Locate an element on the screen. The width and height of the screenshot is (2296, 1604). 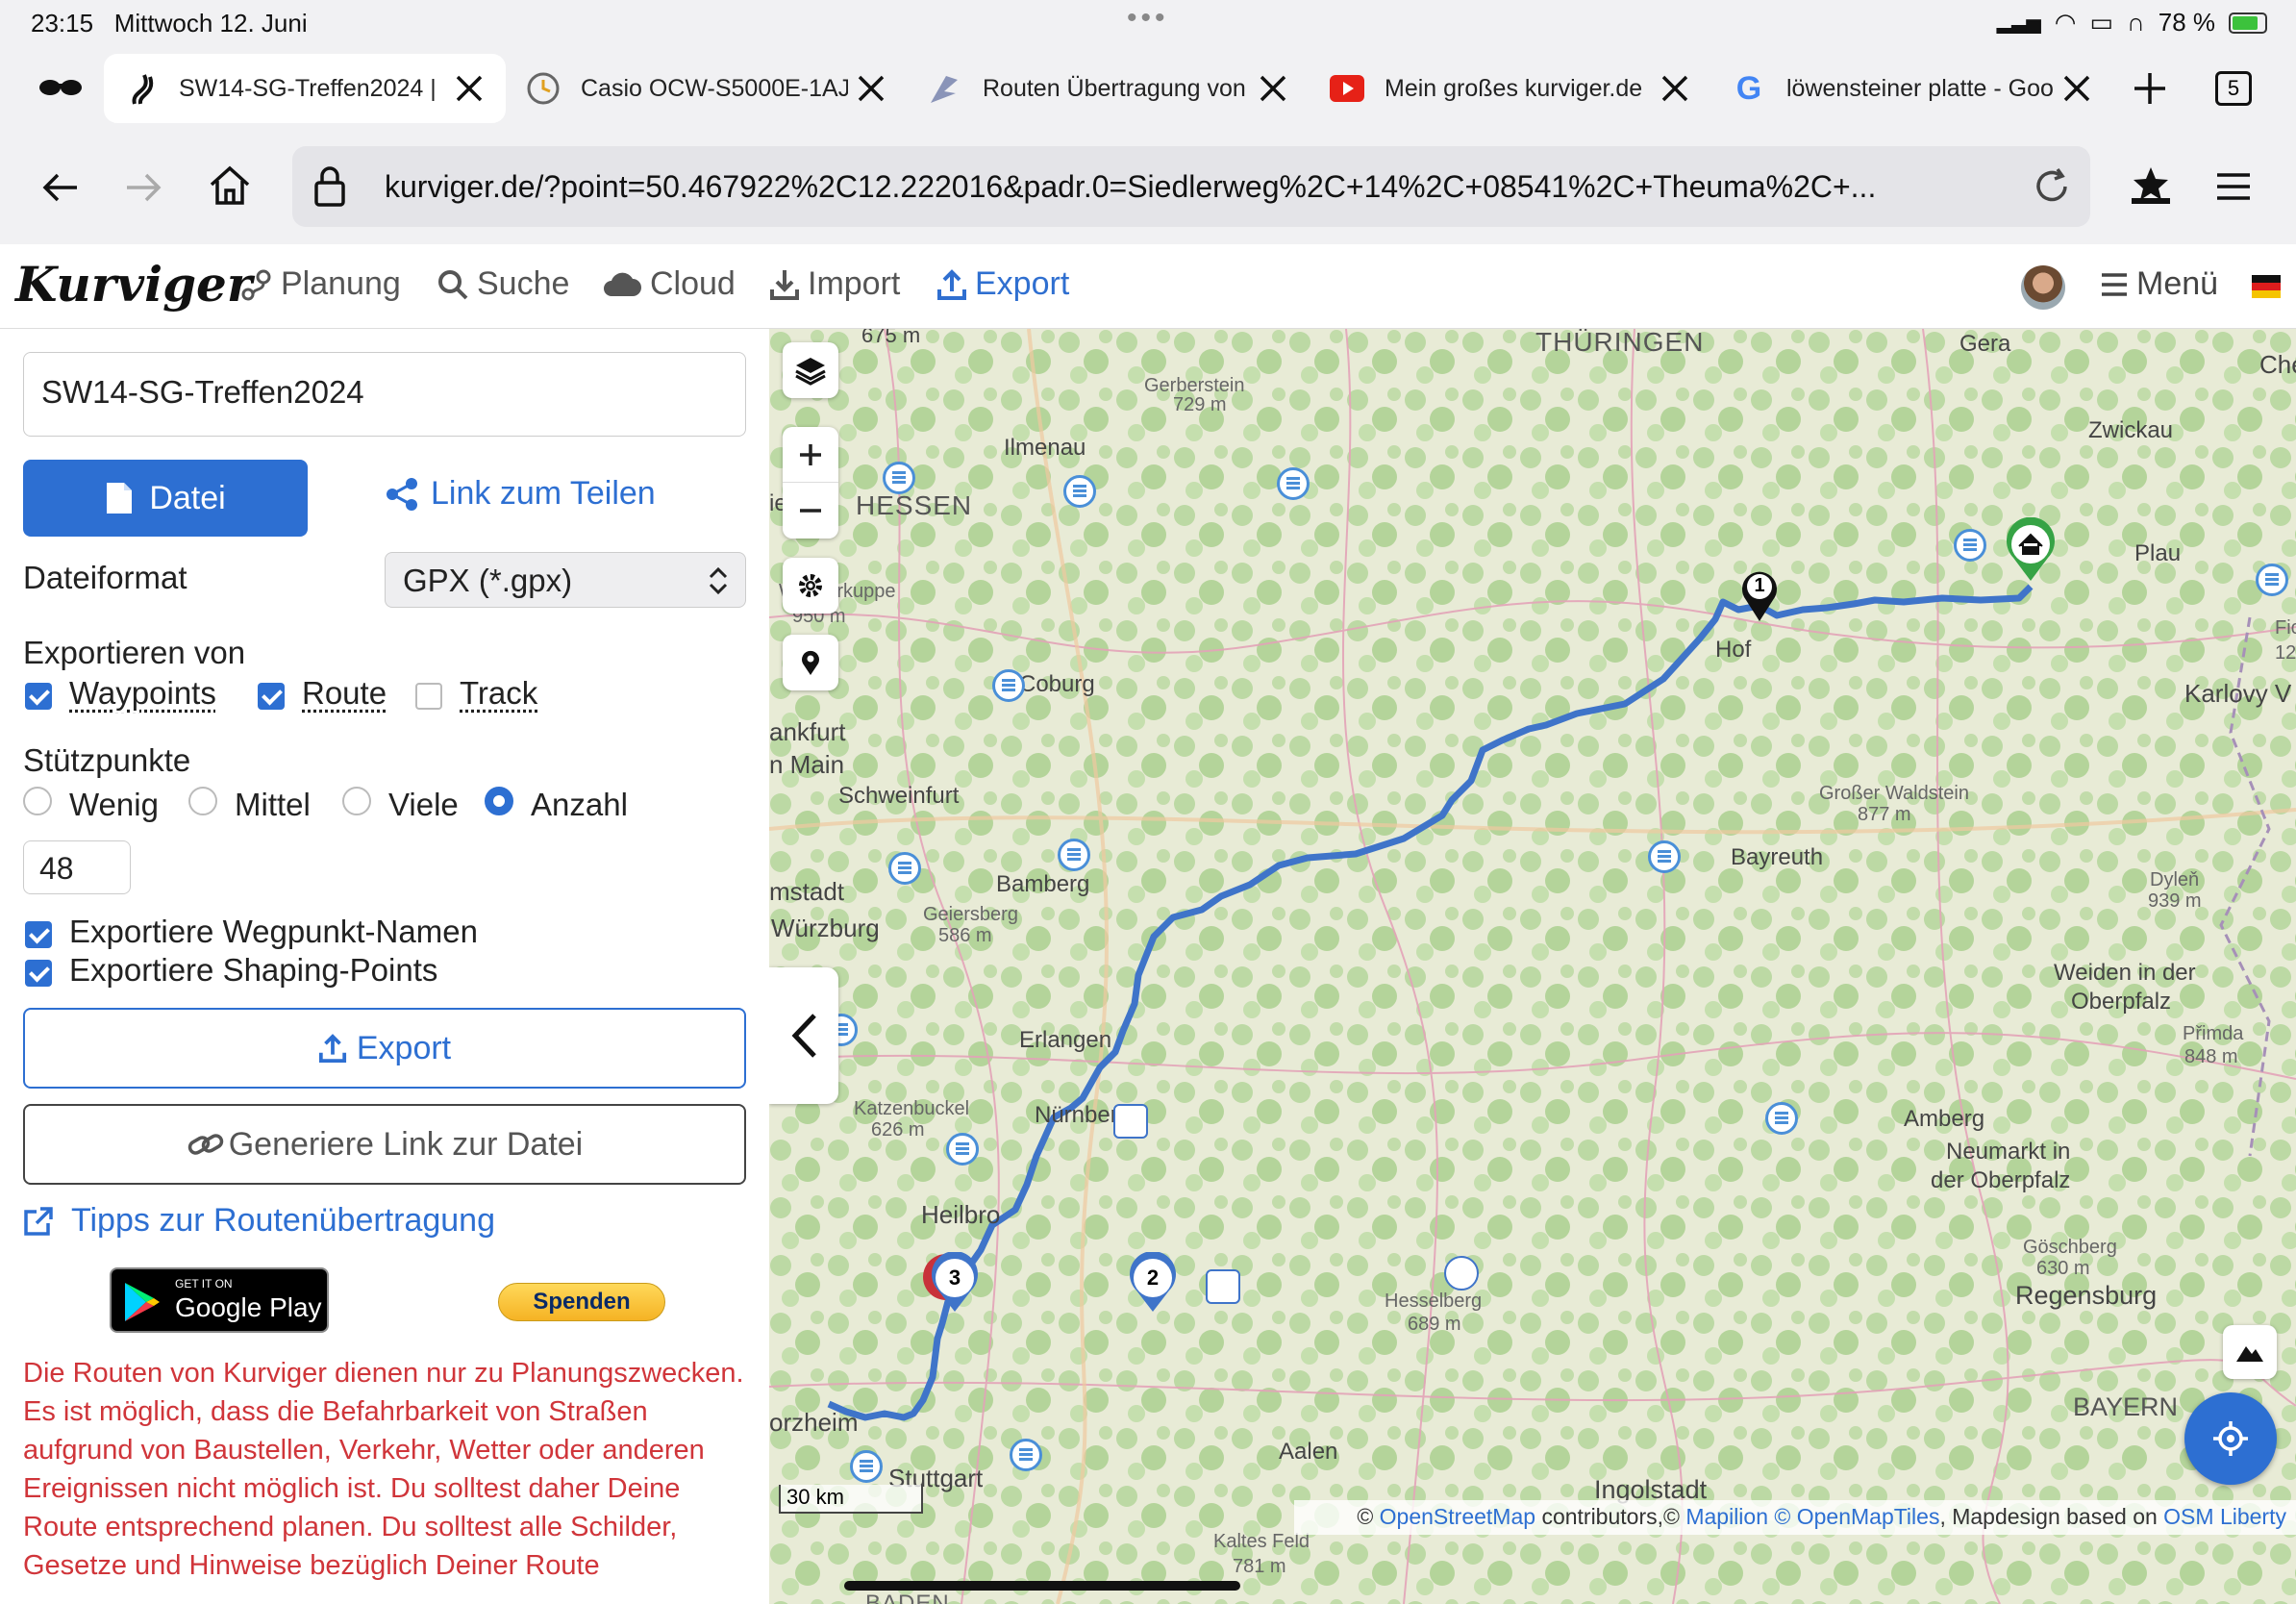
menu-button: Menü is located at coordinates (2159, 284).